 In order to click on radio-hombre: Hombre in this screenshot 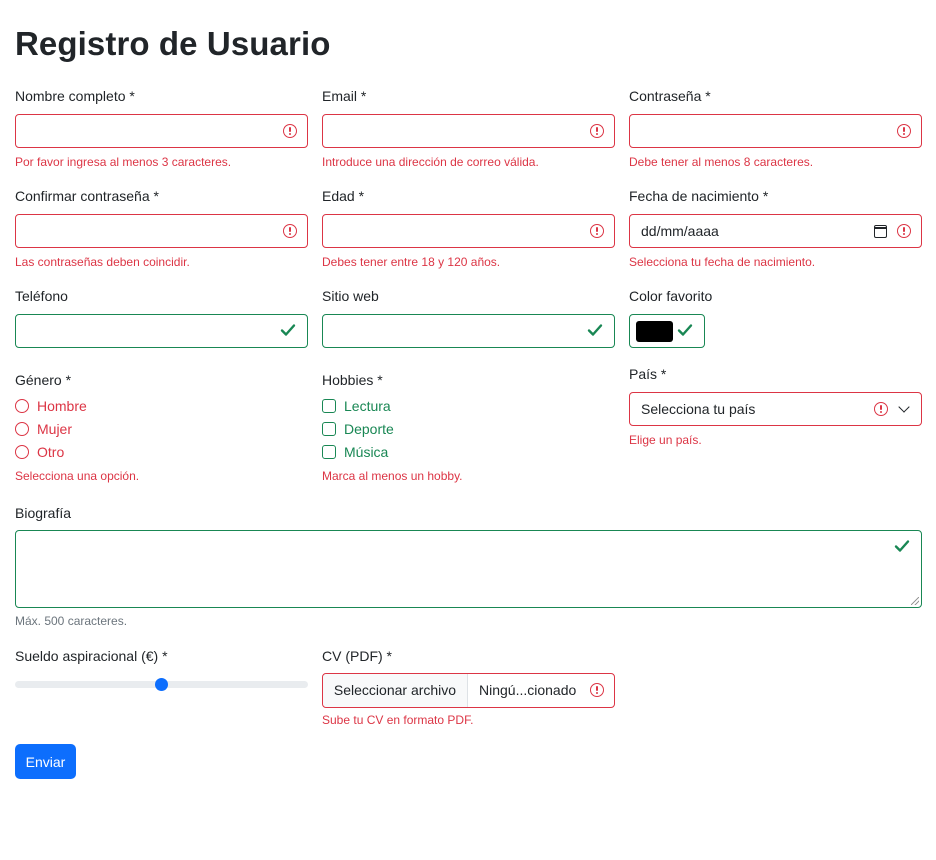, I will do `click(161, 405)`.